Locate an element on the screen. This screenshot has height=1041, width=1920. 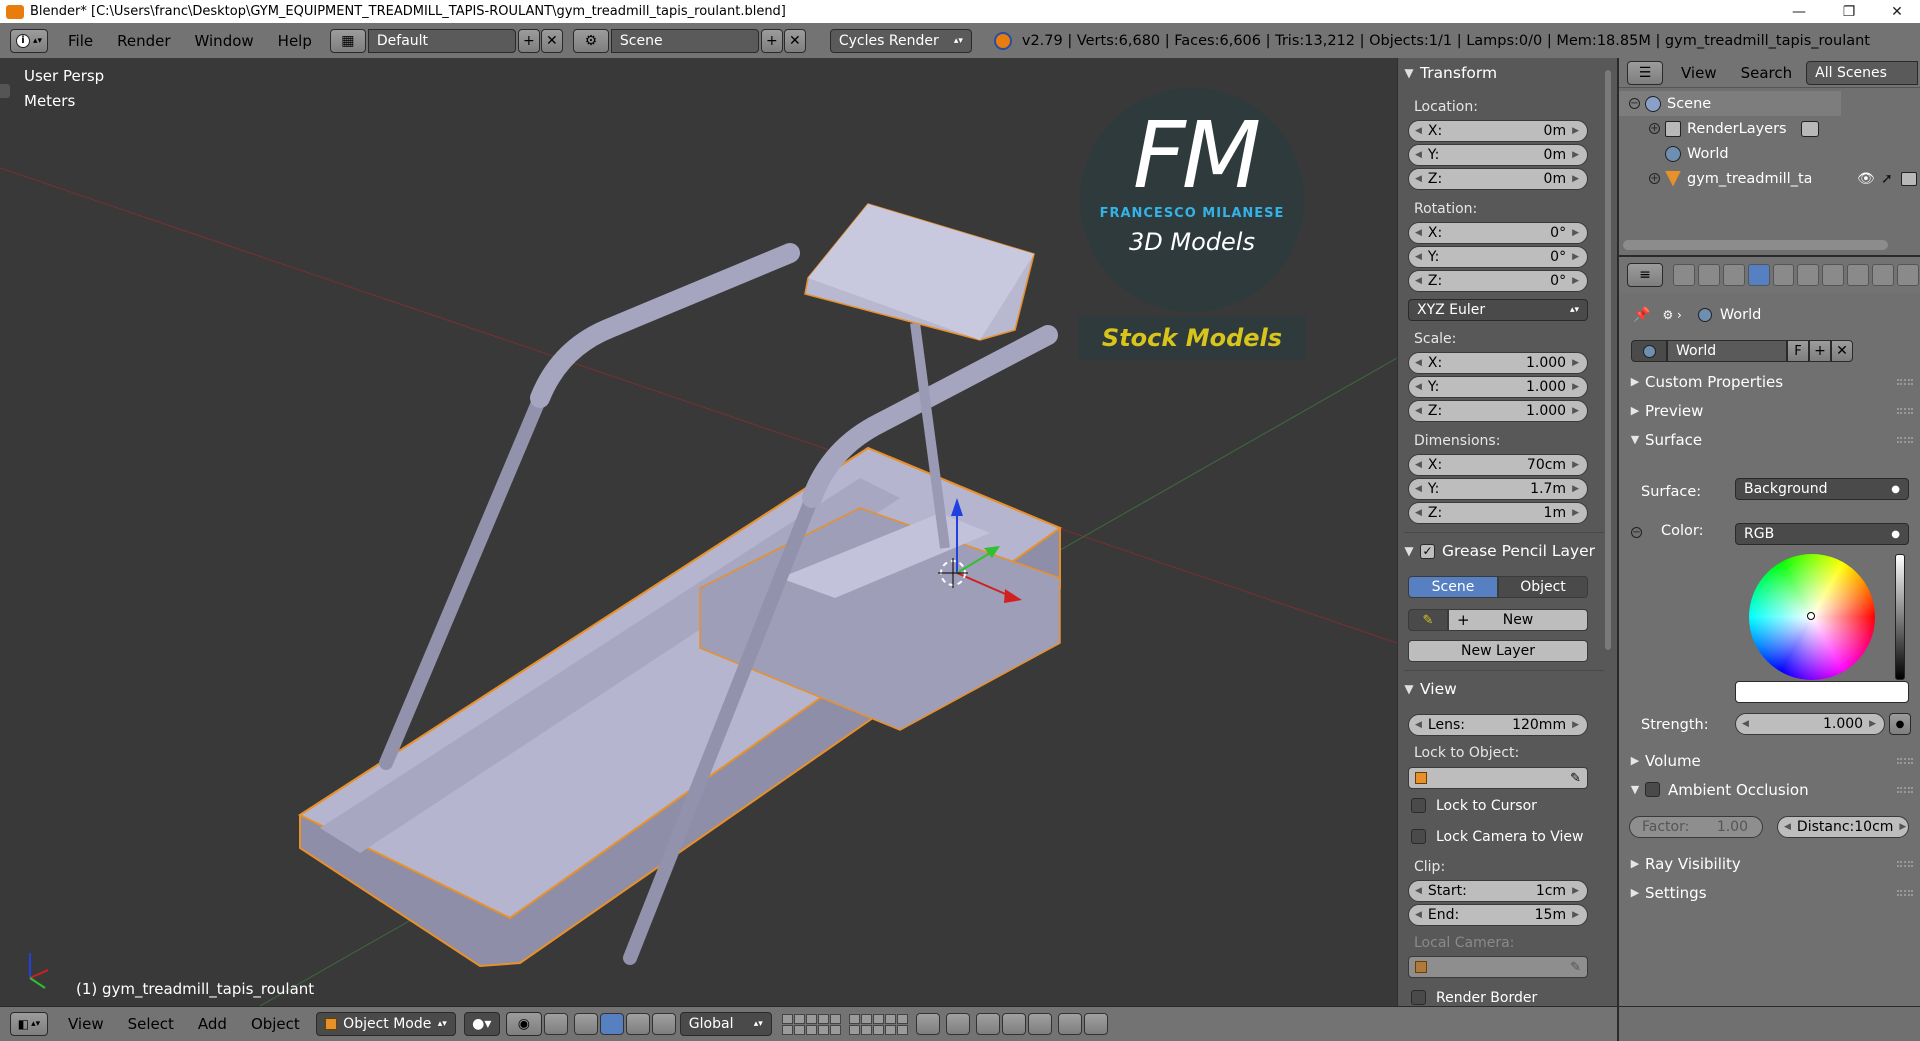
outliner-scrollbar is located at coordinates (1755, 245).